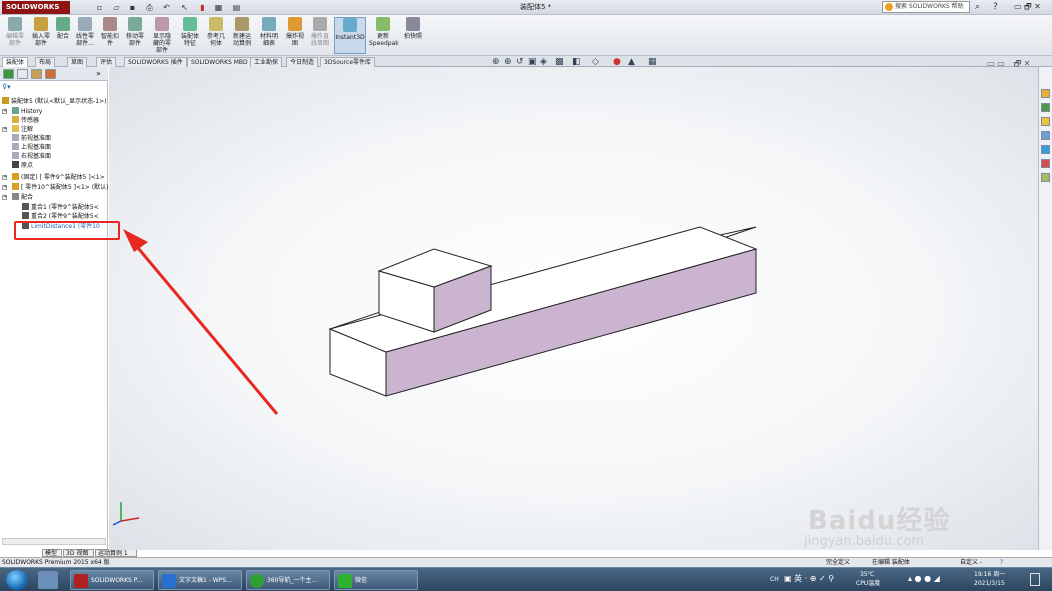 The width and height of the screenshot is (1052, 591). Describe the element at coordinates (65, 207) in the screenshot. I see `tree-item: 重合1 (零件9^装配体5<` at that location.